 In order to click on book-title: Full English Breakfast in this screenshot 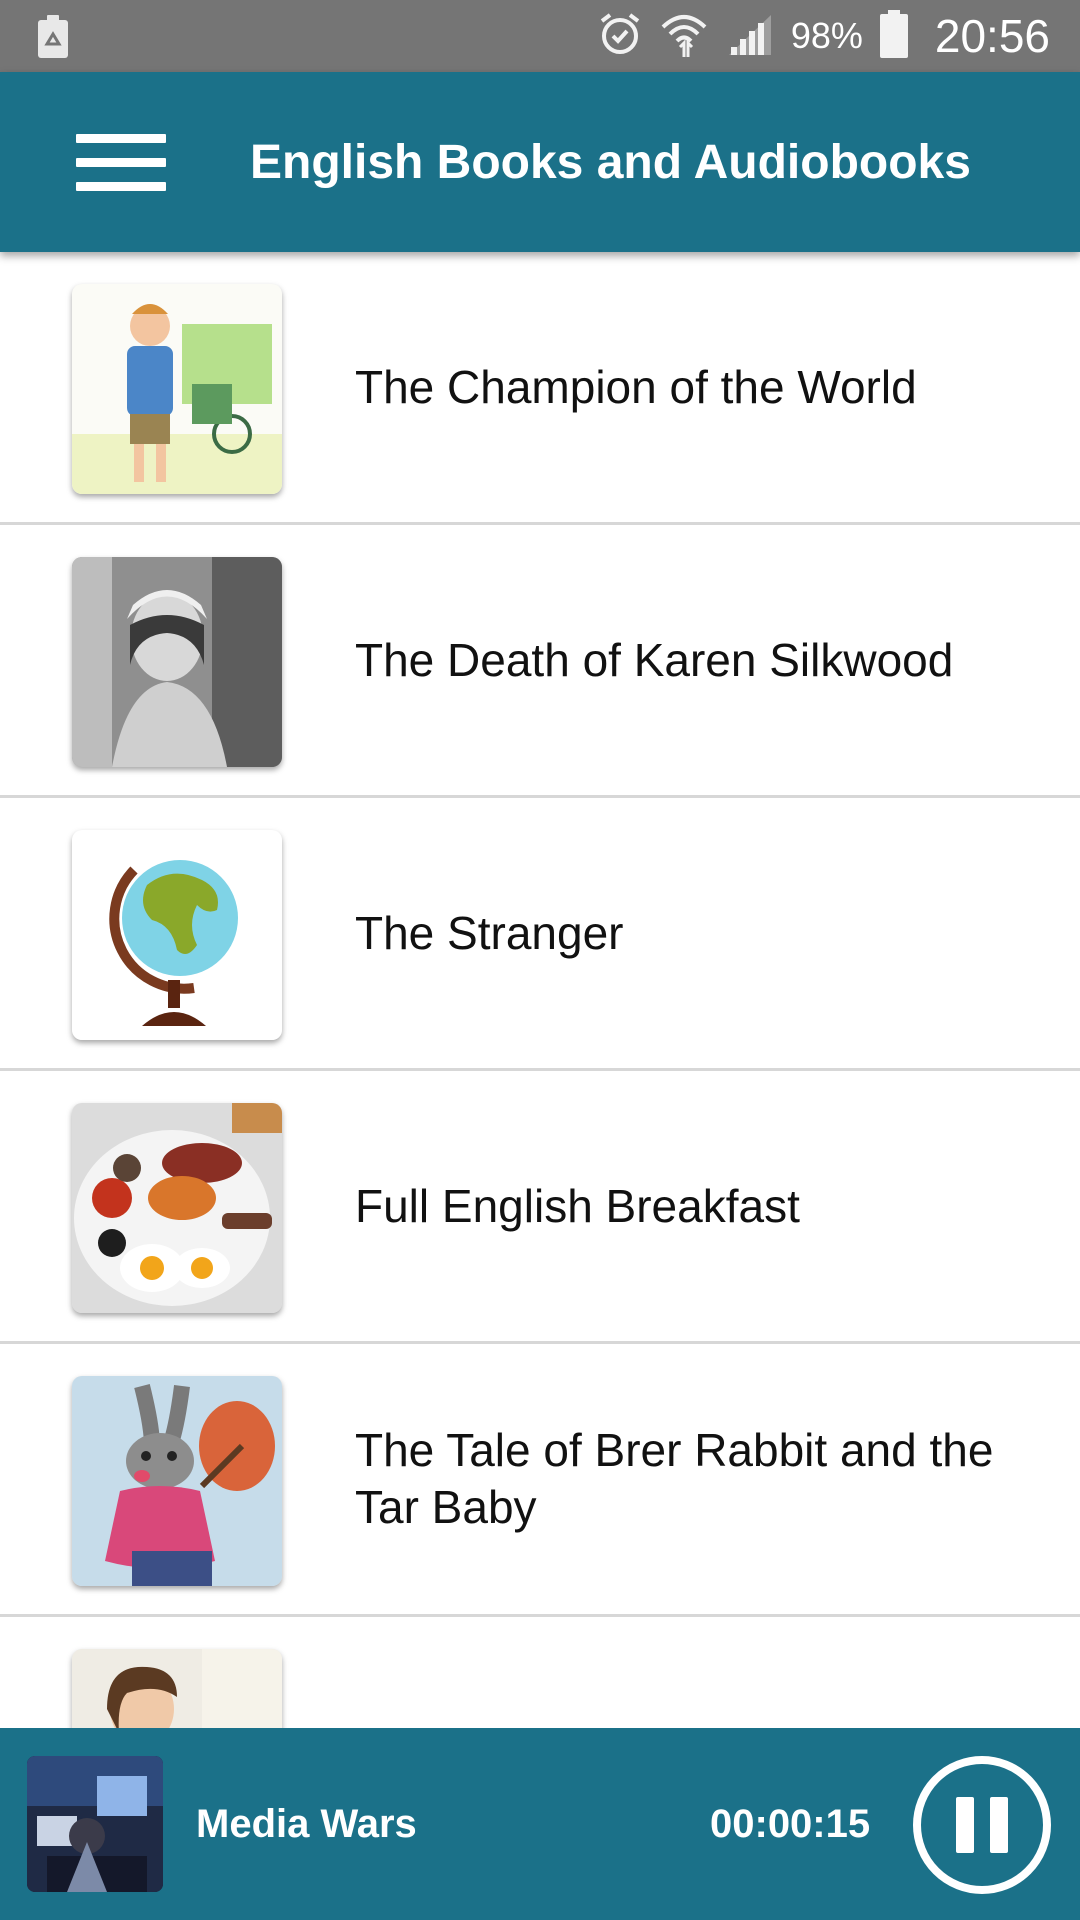, I will do `click(577, 1205)`.